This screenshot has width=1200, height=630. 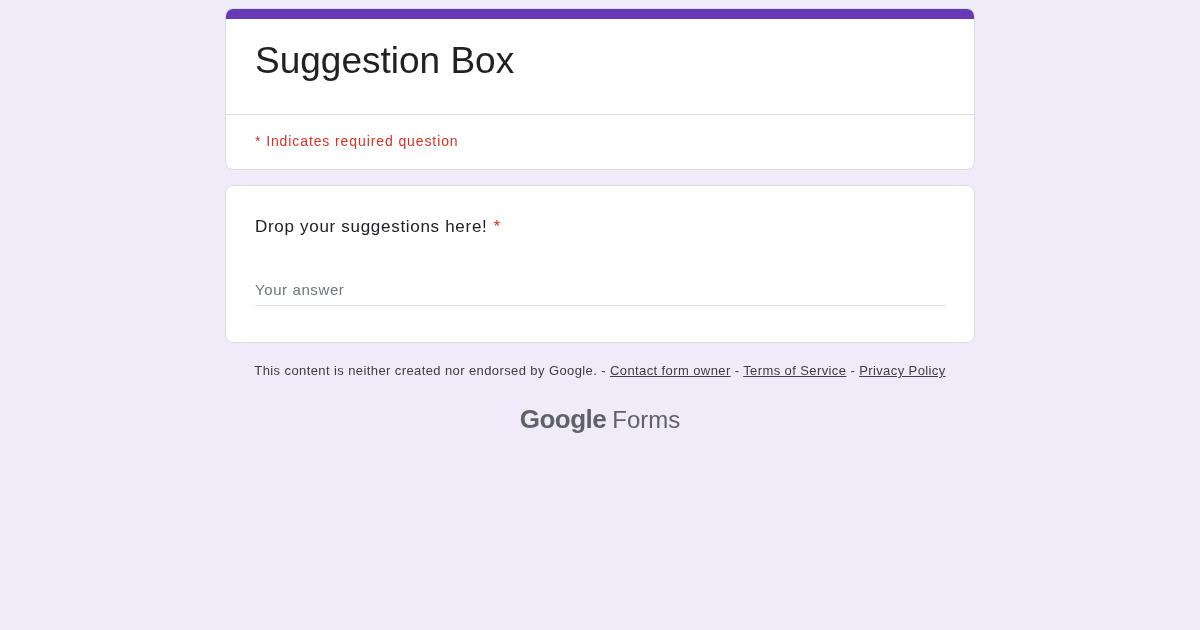 I want to click on required-asterisk: *, so click(x=497, y=227).